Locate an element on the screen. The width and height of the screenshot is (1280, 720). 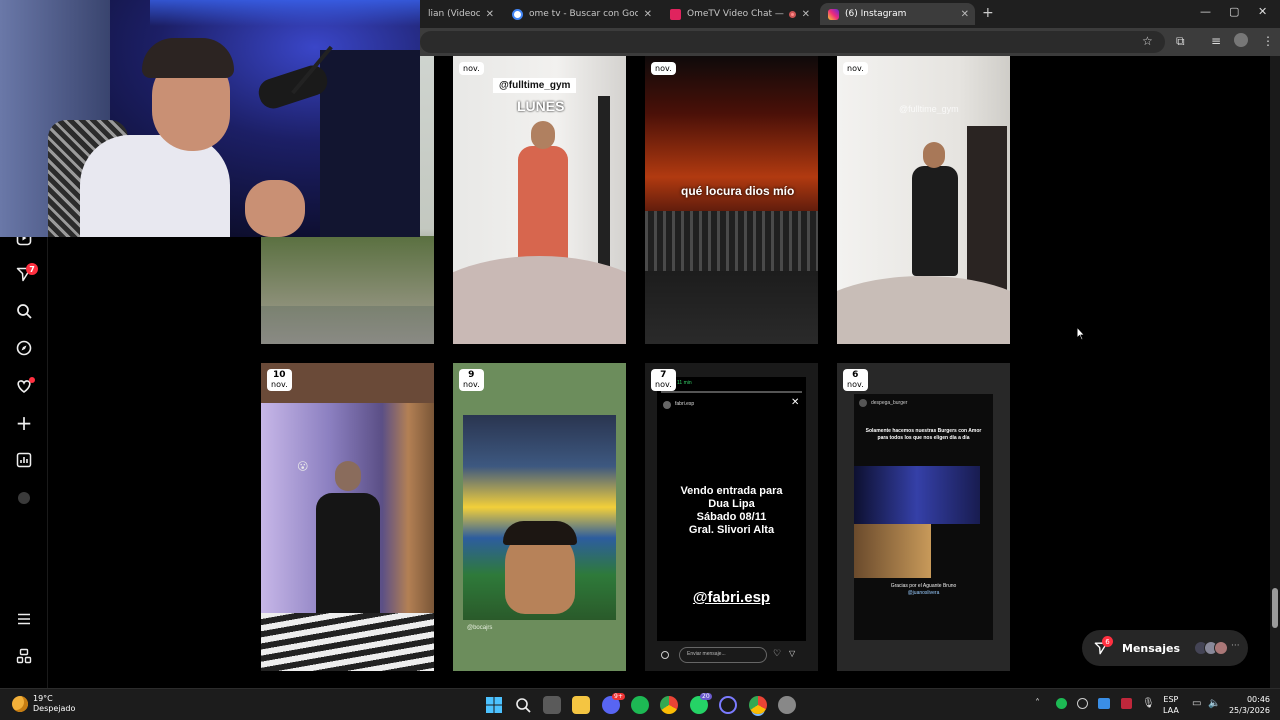
omnibox is located at coordinates (792, 42).